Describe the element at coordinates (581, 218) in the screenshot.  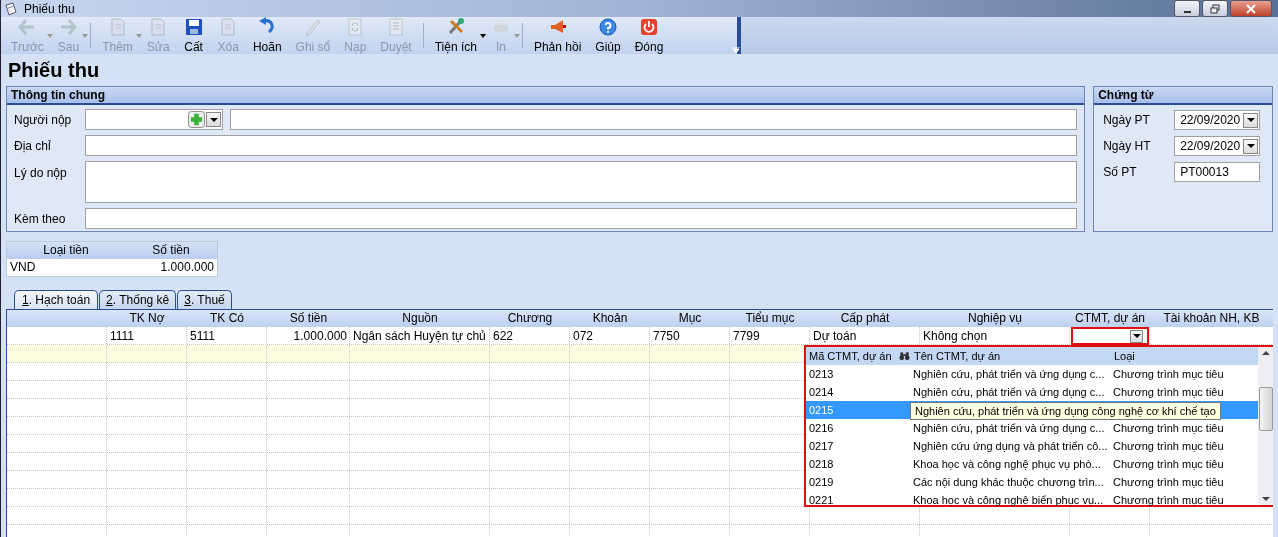
I see `attachment-field` at that location.